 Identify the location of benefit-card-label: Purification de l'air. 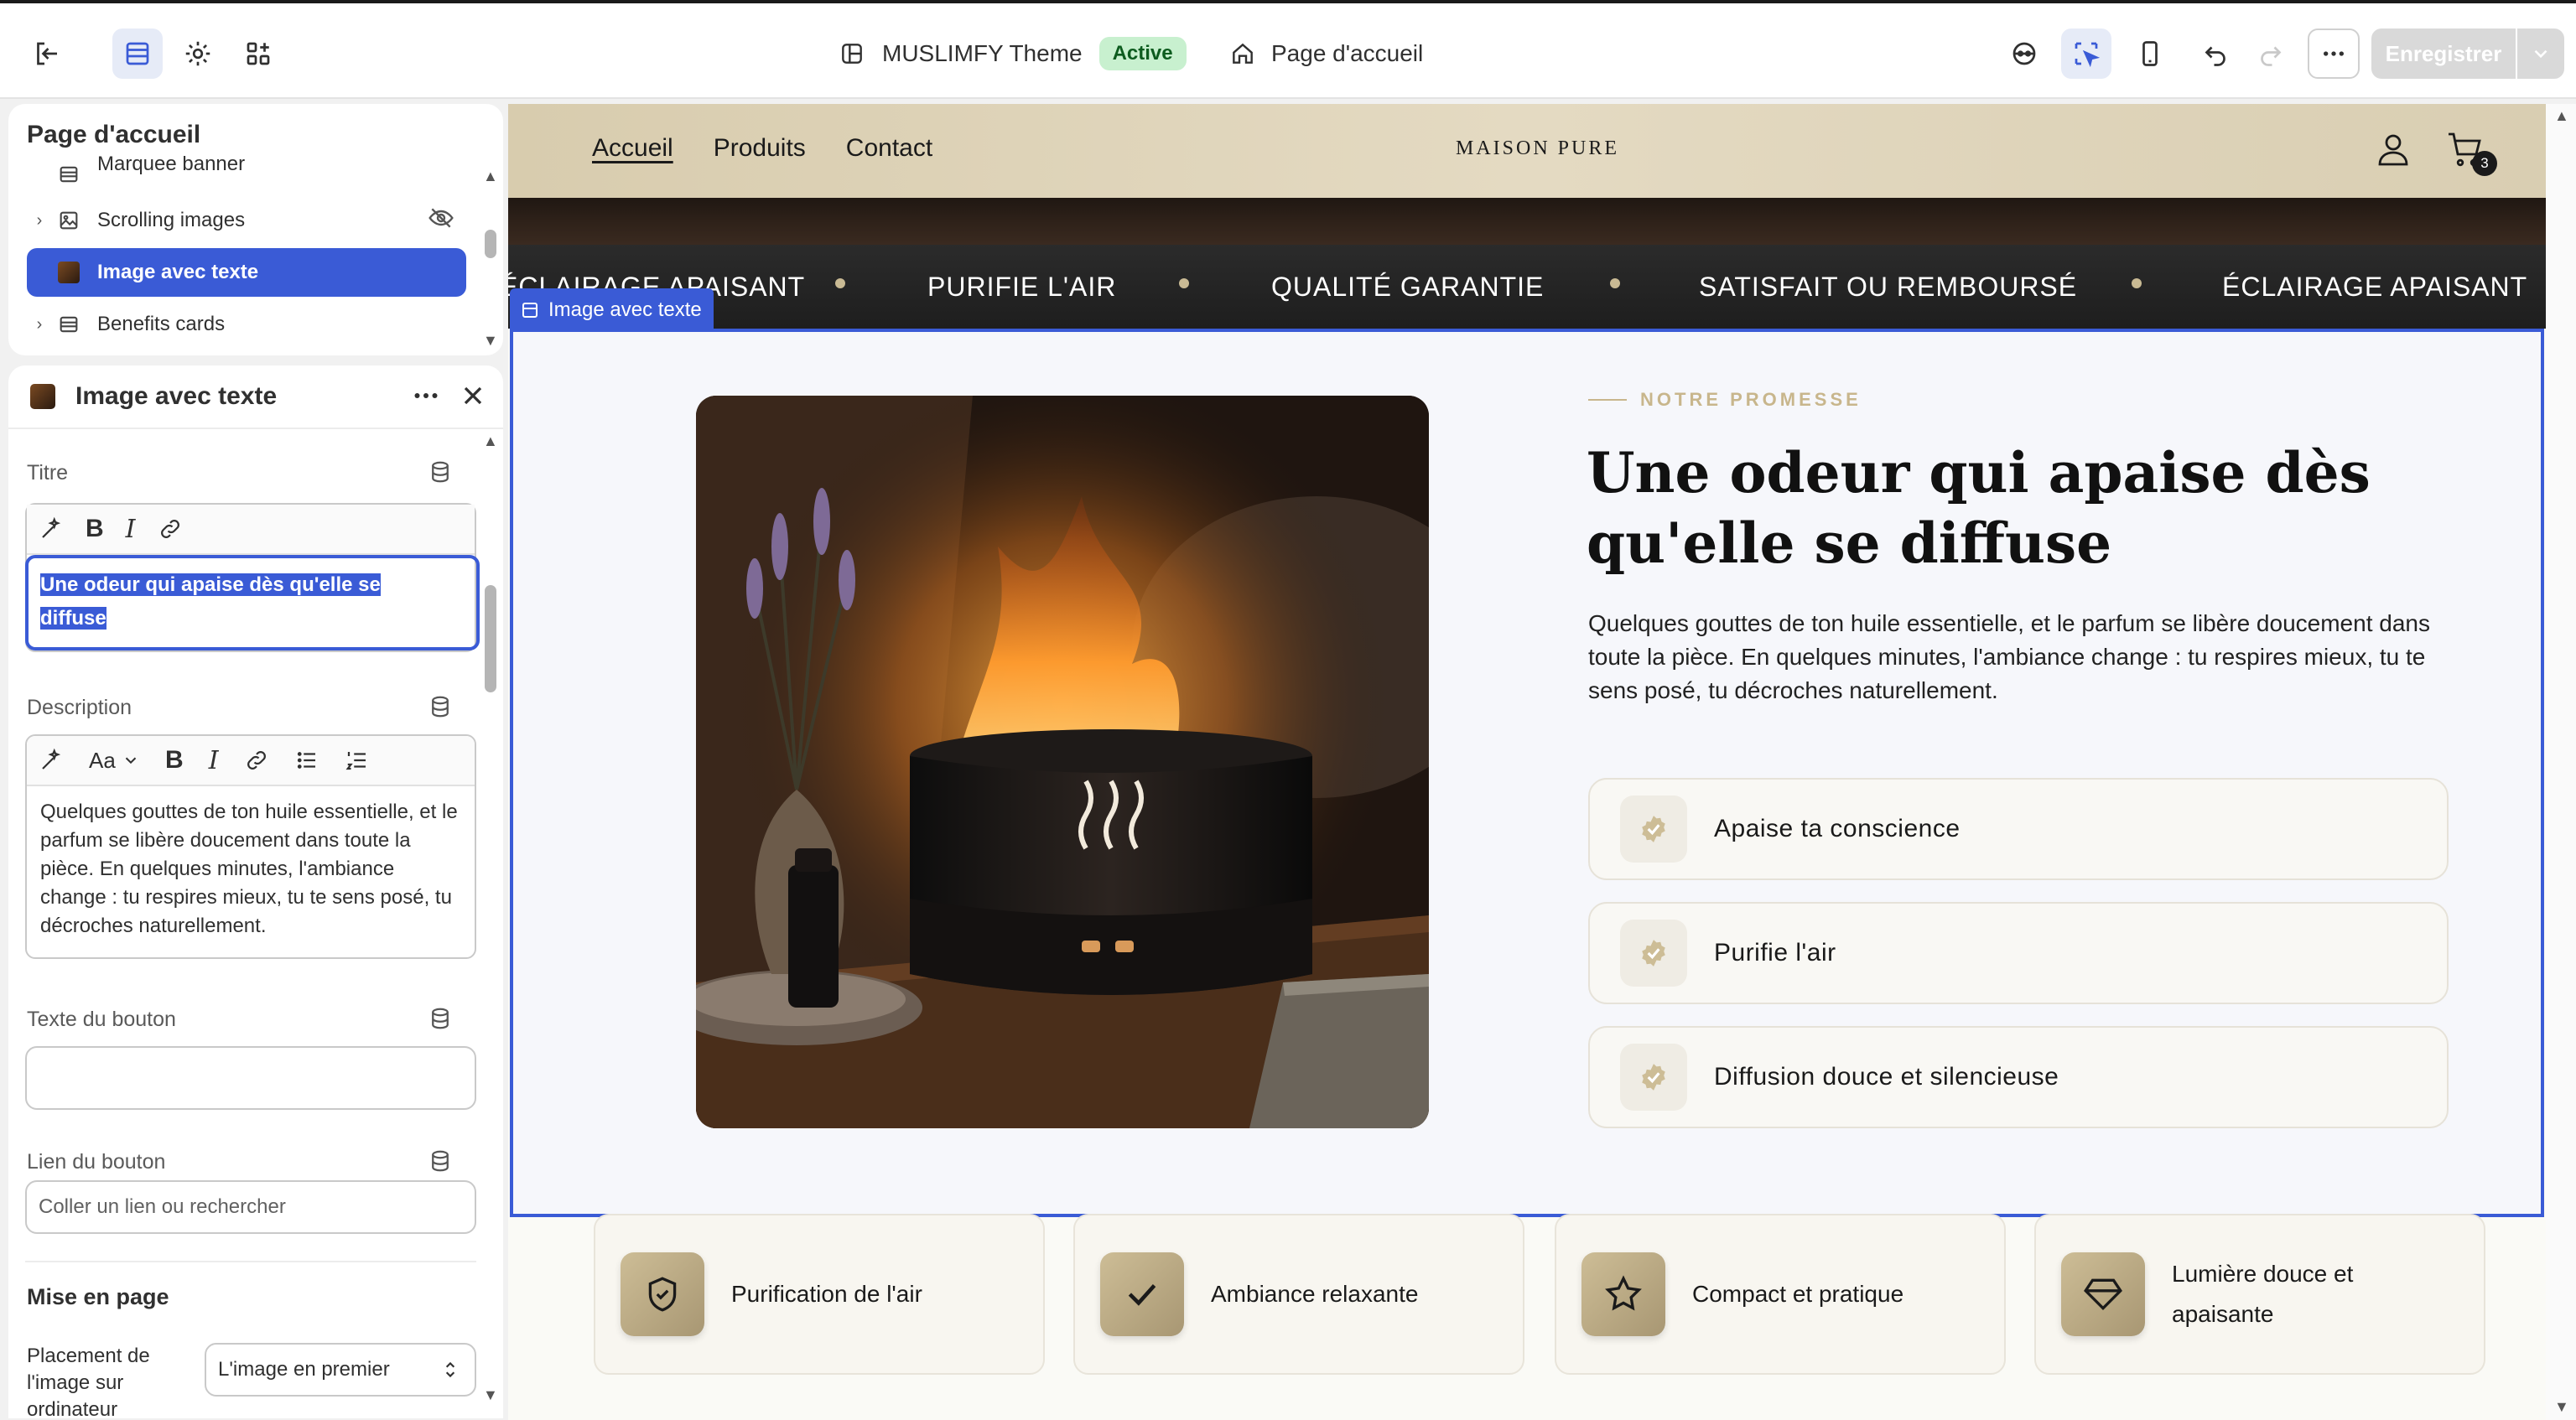
(826, 1294).